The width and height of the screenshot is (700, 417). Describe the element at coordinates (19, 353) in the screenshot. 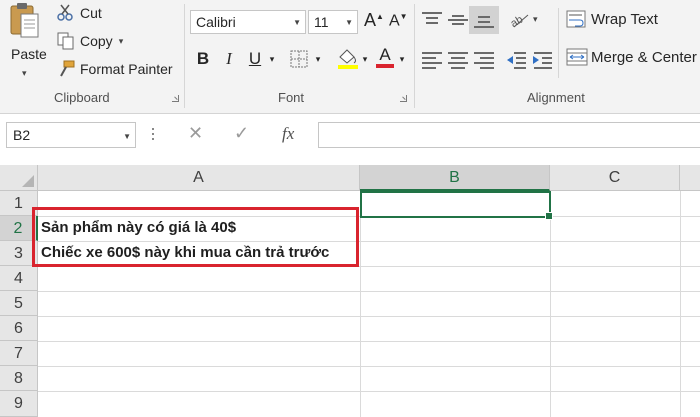

I see `row-header-7: 7` at that location.